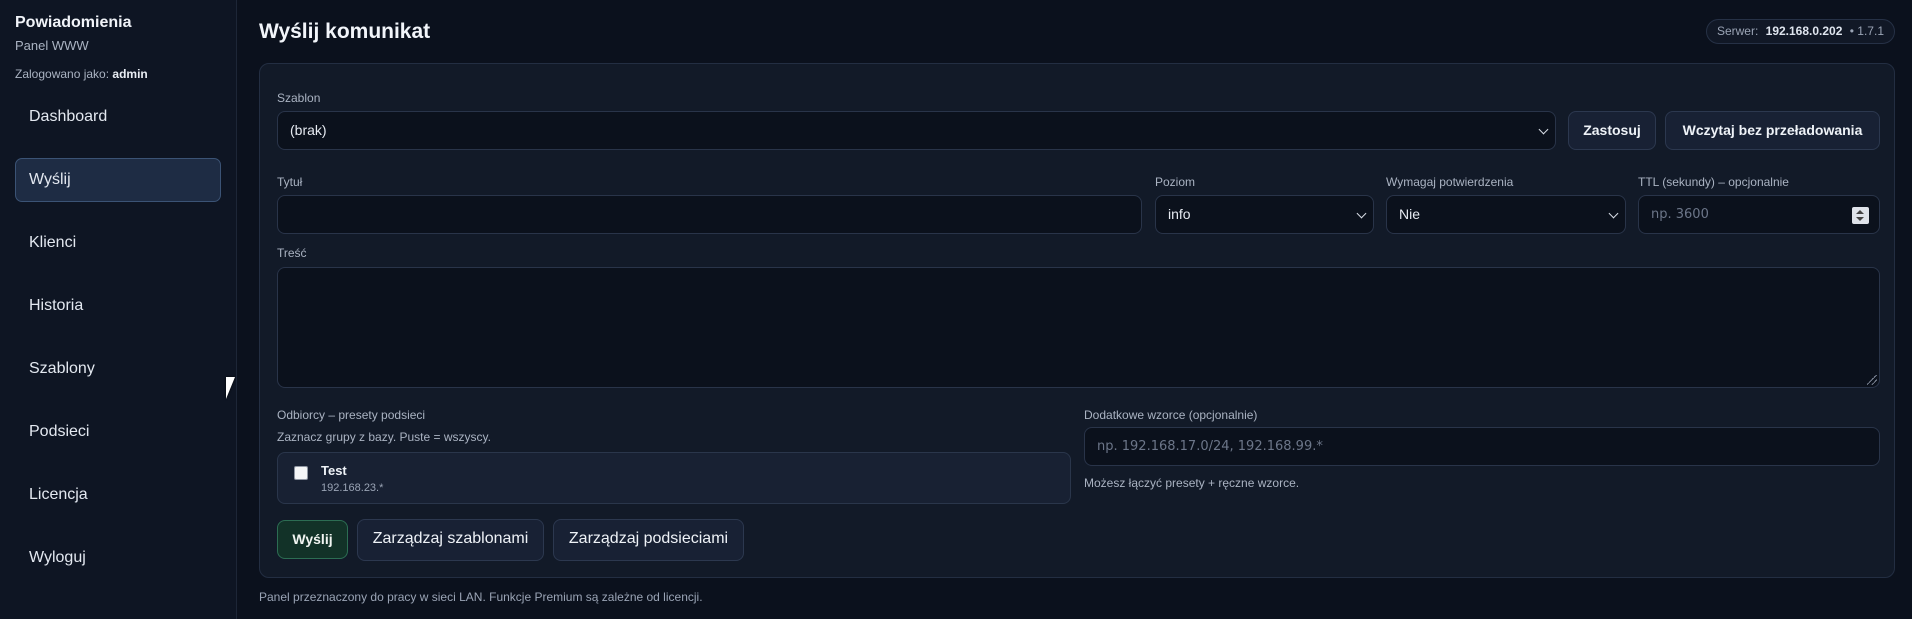  Describe the element at coordinates (1450, 182) in the screenshot. I see `confirm-label: Wymagaj potwierdzenia` at that location.